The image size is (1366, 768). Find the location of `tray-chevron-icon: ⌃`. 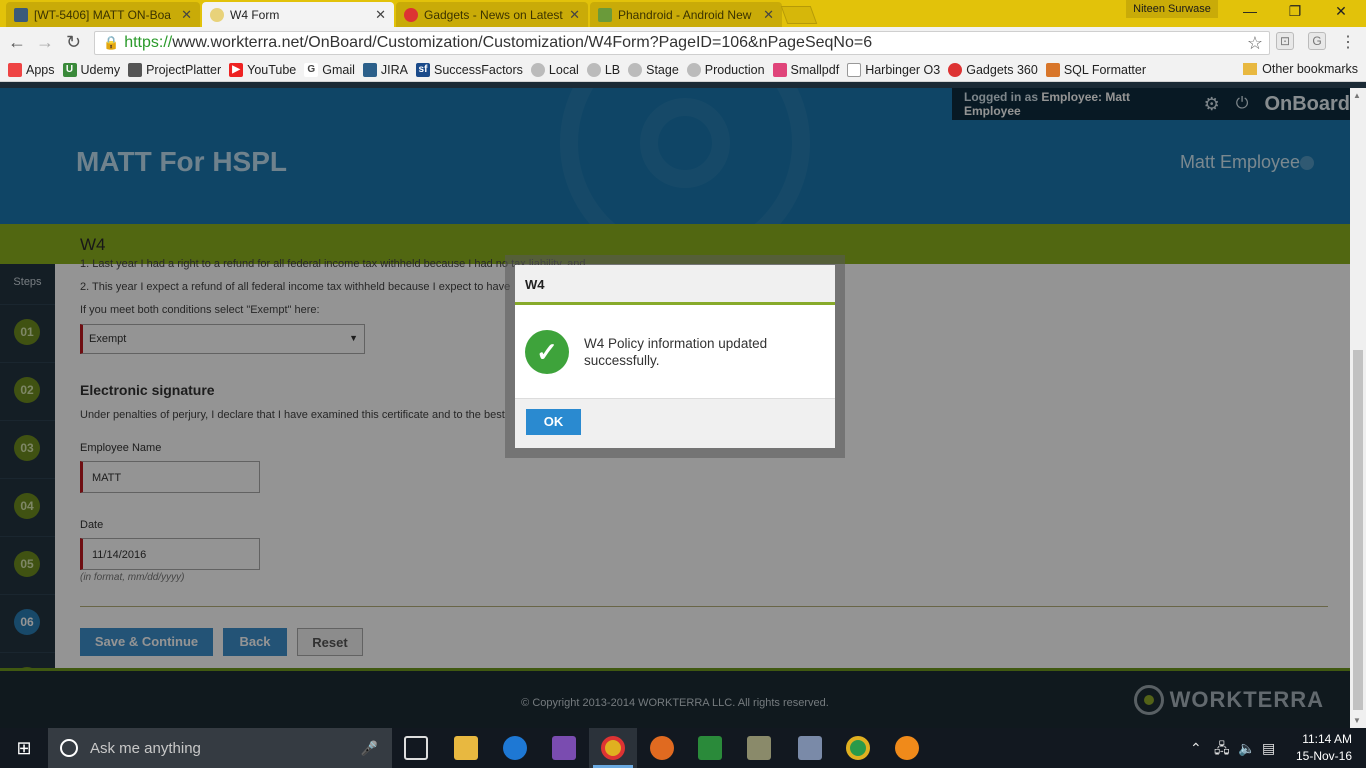

tray-chevron-icon: ⌃ is located at coordinates (1196, 748).